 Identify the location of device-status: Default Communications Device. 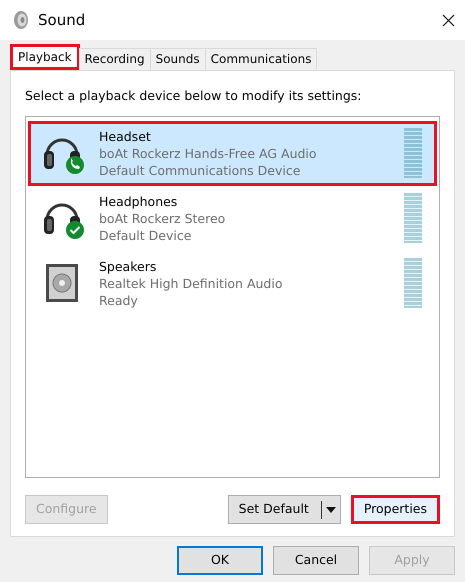
(200, 170).